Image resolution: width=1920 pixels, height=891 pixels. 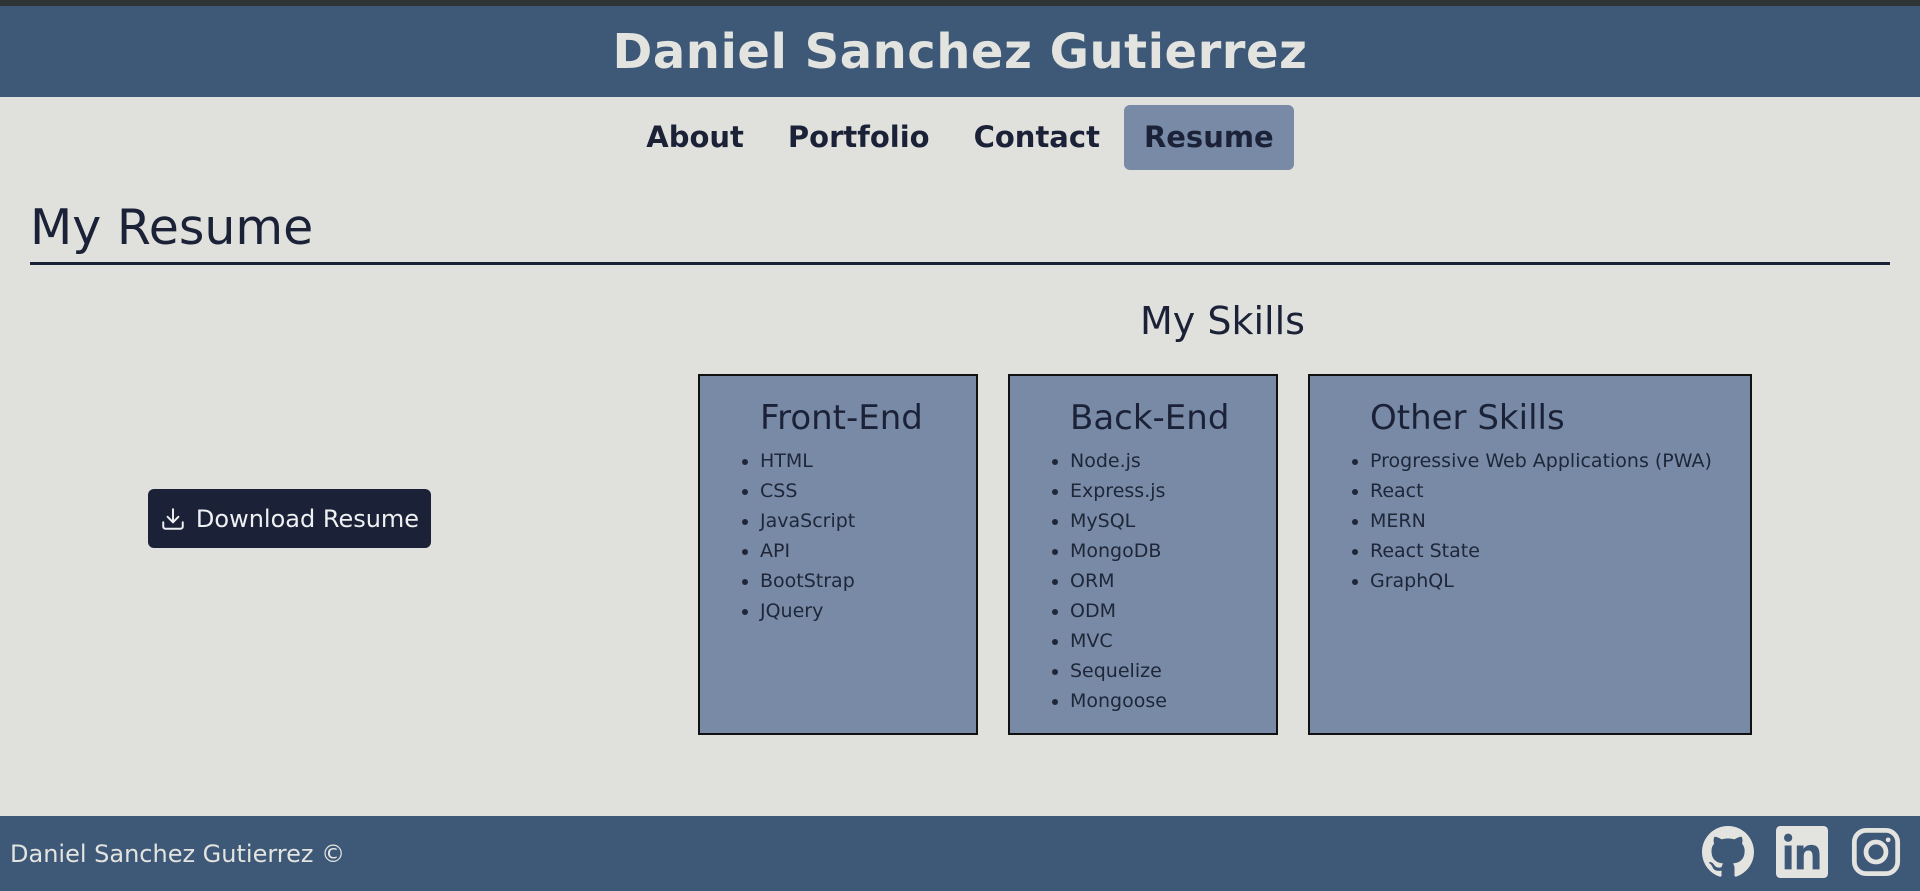 I want to click on back-end-title: Back-End, so click(x=1150, y=418).